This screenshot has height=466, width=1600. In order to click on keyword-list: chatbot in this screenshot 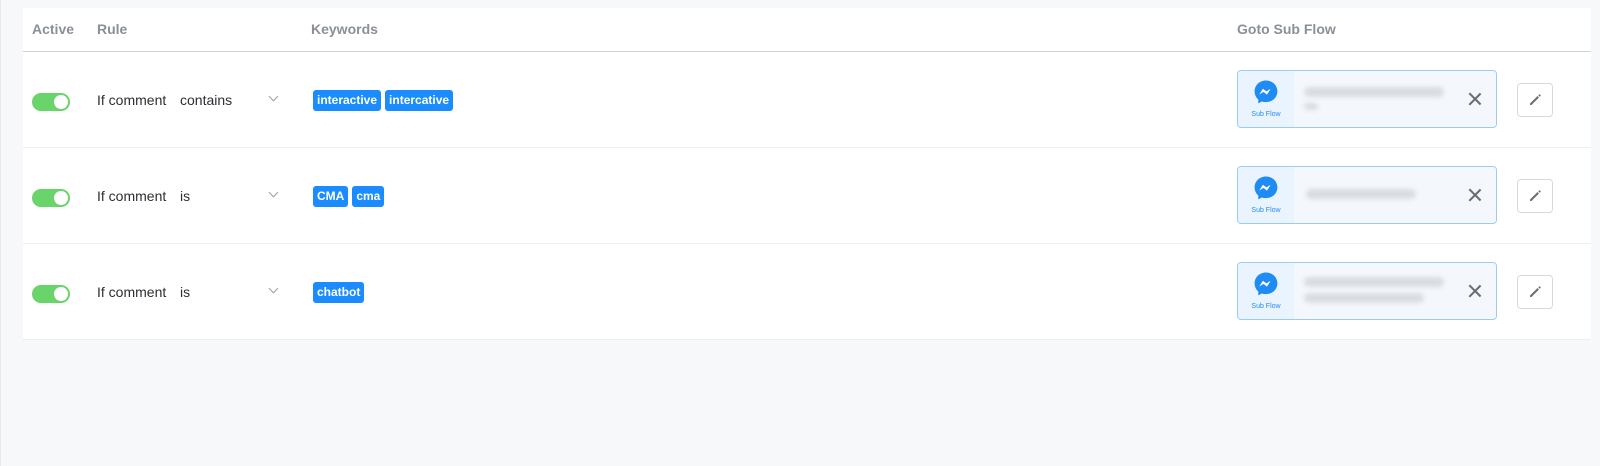, I will do `click(339, 292)`.